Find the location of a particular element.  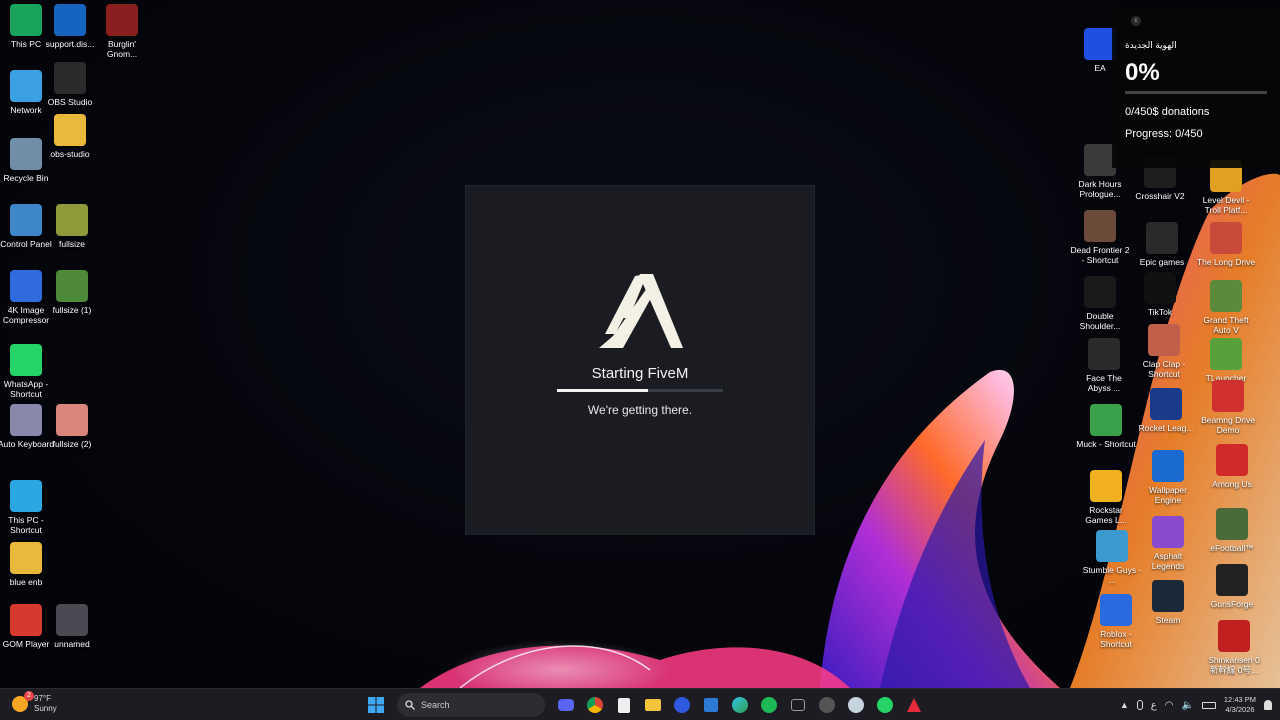

desktop-icon-label: fullsize (2) is located at coordinates (72, 444).